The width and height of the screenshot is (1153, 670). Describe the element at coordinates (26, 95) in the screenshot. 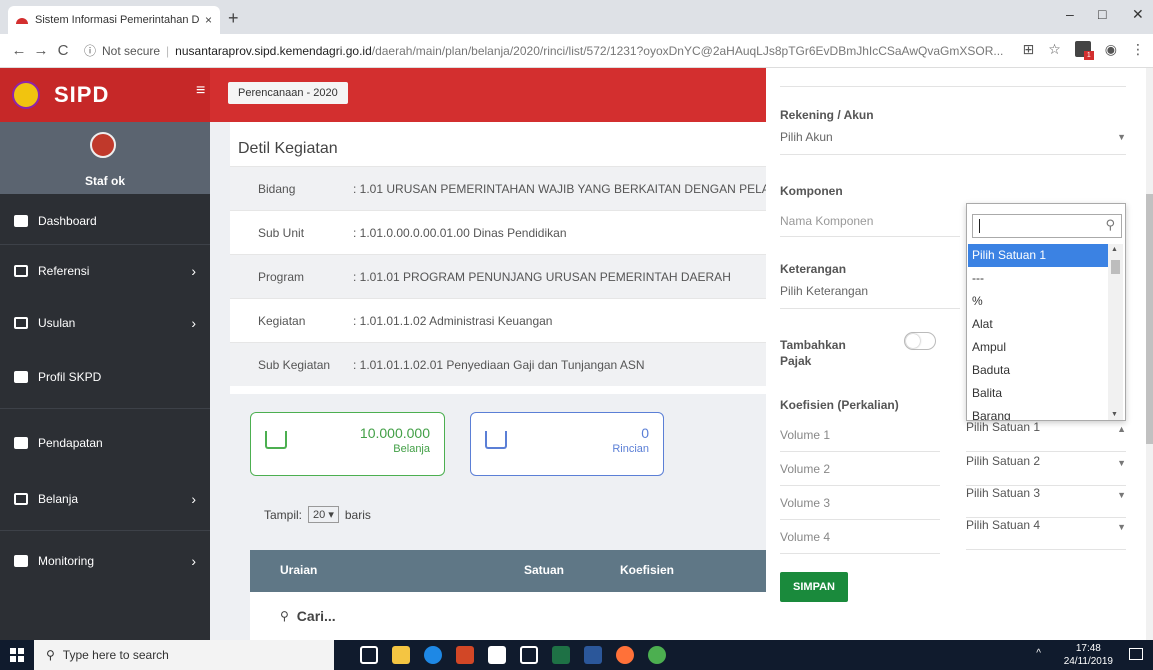

I see `garuda-logo-icon` at that location.